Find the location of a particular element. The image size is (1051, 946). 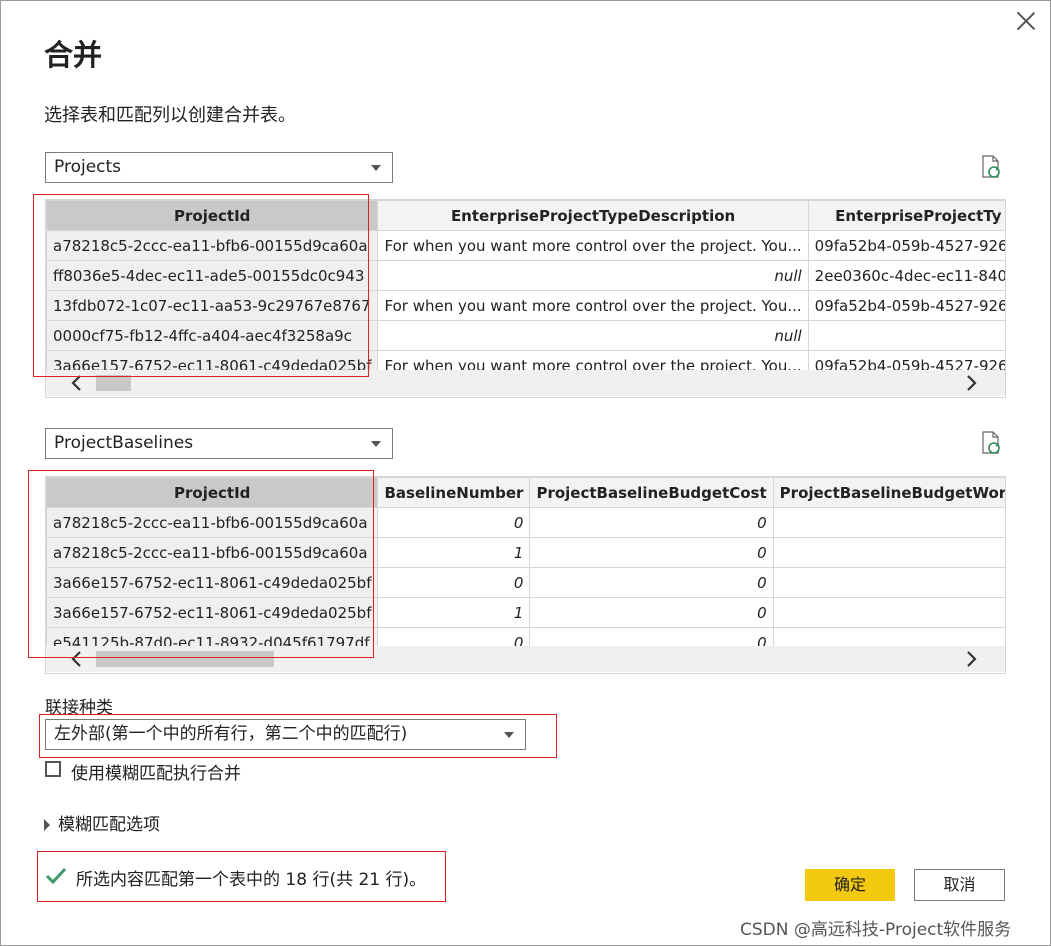

table2-dropdown: ProjectBaselines is located at coordinates (219, 443).